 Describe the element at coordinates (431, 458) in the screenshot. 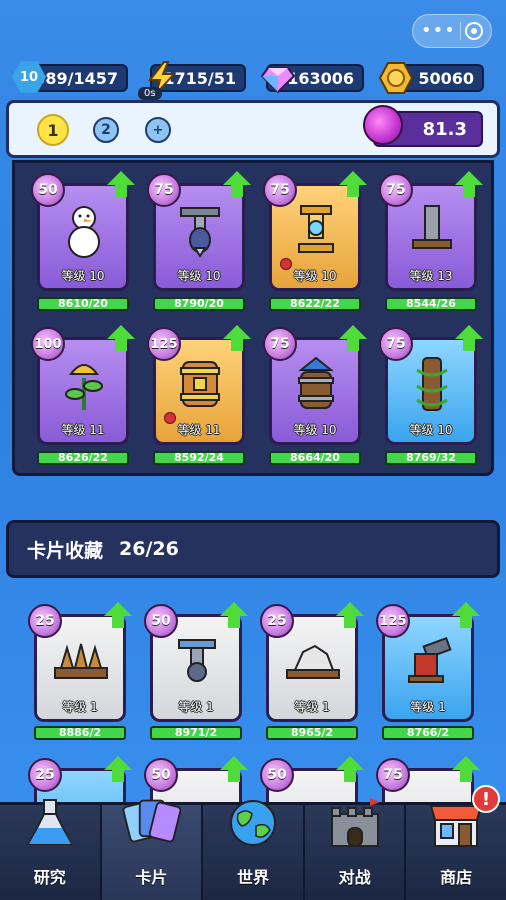

I see `card-progress: 8769/32` at that location.